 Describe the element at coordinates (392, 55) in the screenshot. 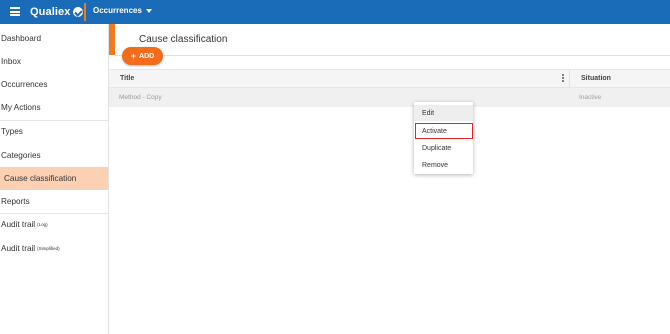

I see `header-divider` at that location.